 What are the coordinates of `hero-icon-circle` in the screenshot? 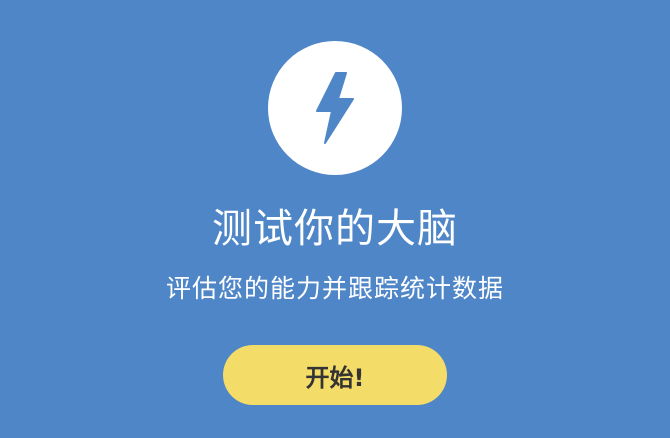 It's located at (335, 108).